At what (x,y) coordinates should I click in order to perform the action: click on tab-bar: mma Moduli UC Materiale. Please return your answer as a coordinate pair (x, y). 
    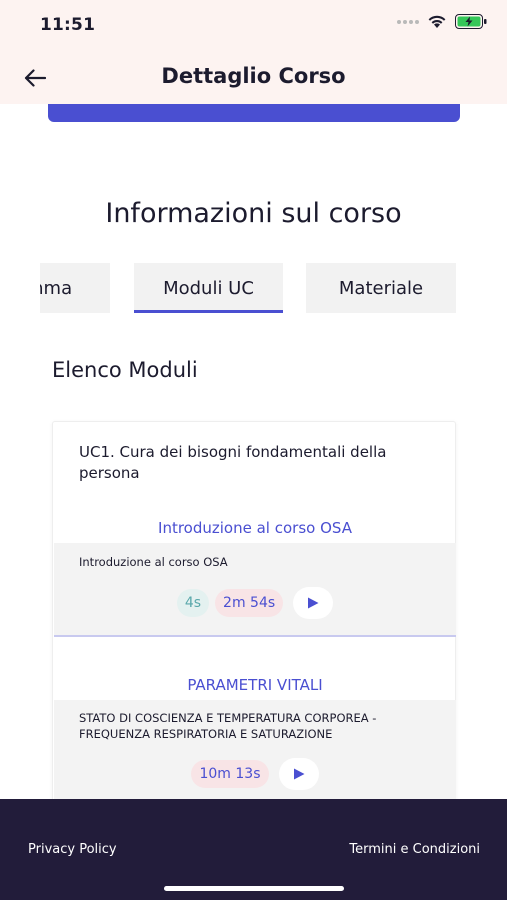
    Looking at the image, I should click on (253, 289).